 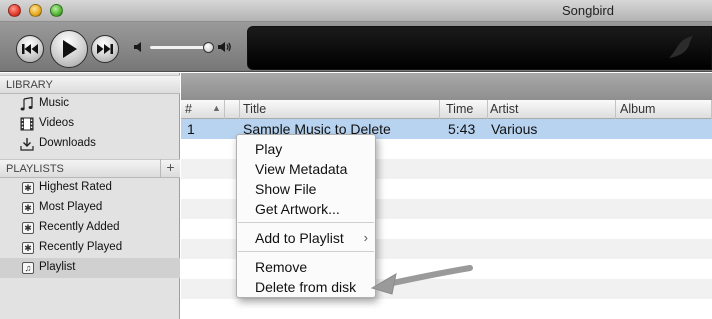 What do you see at coordinates (299, 238) in the screenshot?
I see `menu-item-label: Add to Playlist` at bounding box center [299, 238].